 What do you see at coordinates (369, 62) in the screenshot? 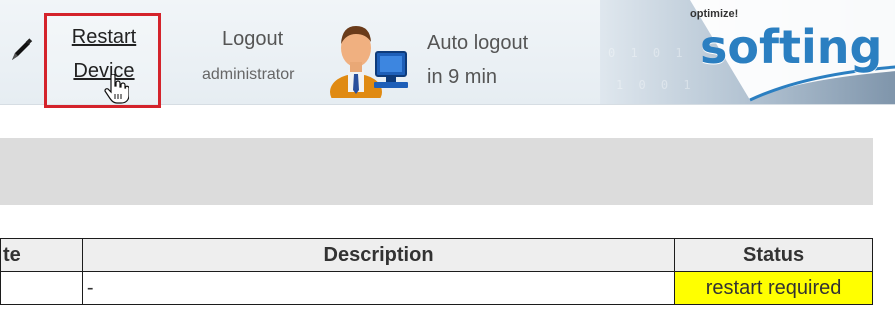
I see `user-at-computer-icon` at bounding box center [369, 62].